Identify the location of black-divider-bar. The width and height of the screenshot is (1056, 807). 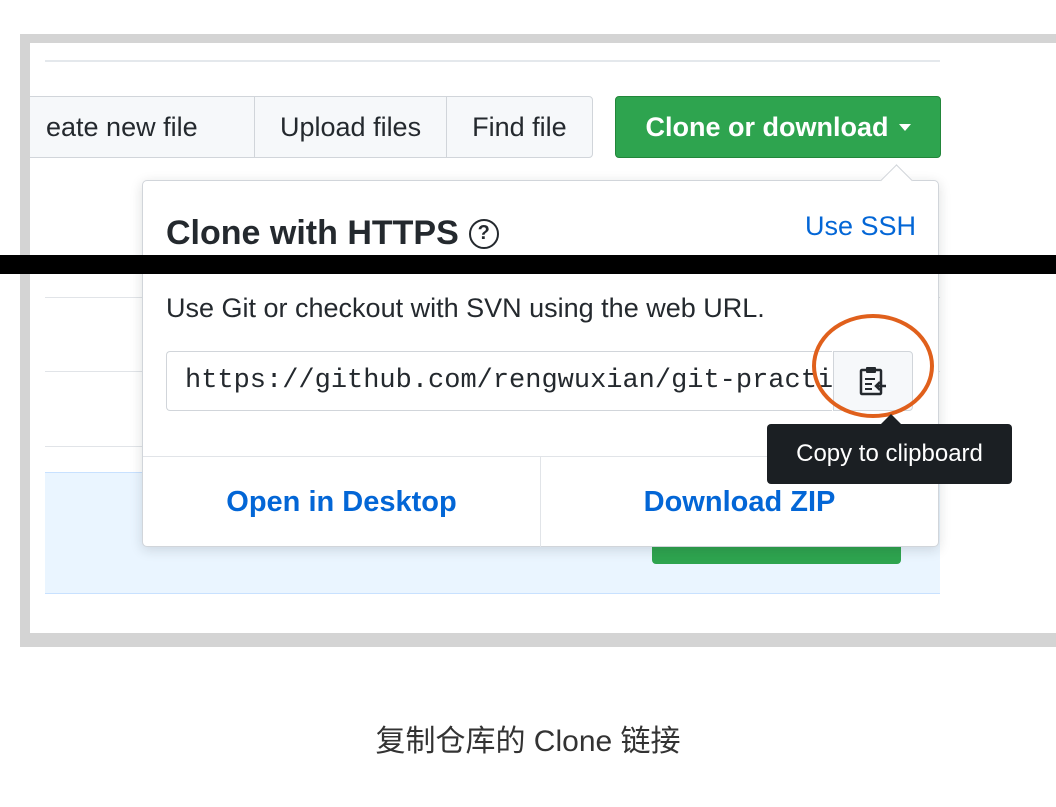
(528, 264).